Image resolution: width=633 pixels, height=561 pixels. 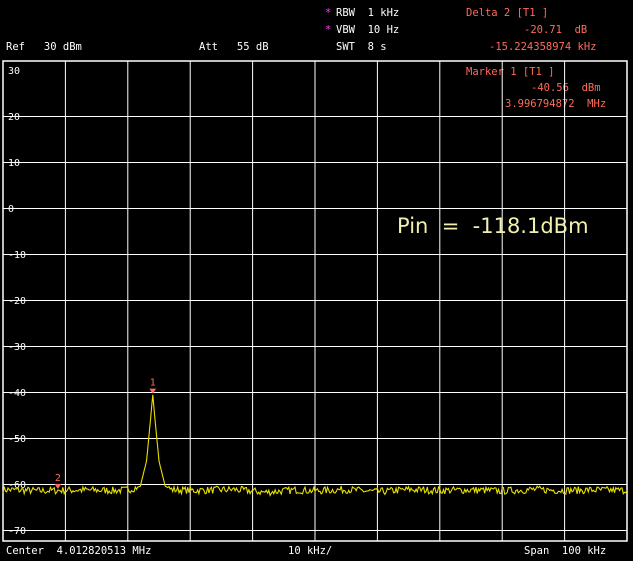 What do you see at coordinates (310, 551) in the screenshot?
I see `freq-per-div-readout: 10 kHz/` at bounding box center [310, 551].